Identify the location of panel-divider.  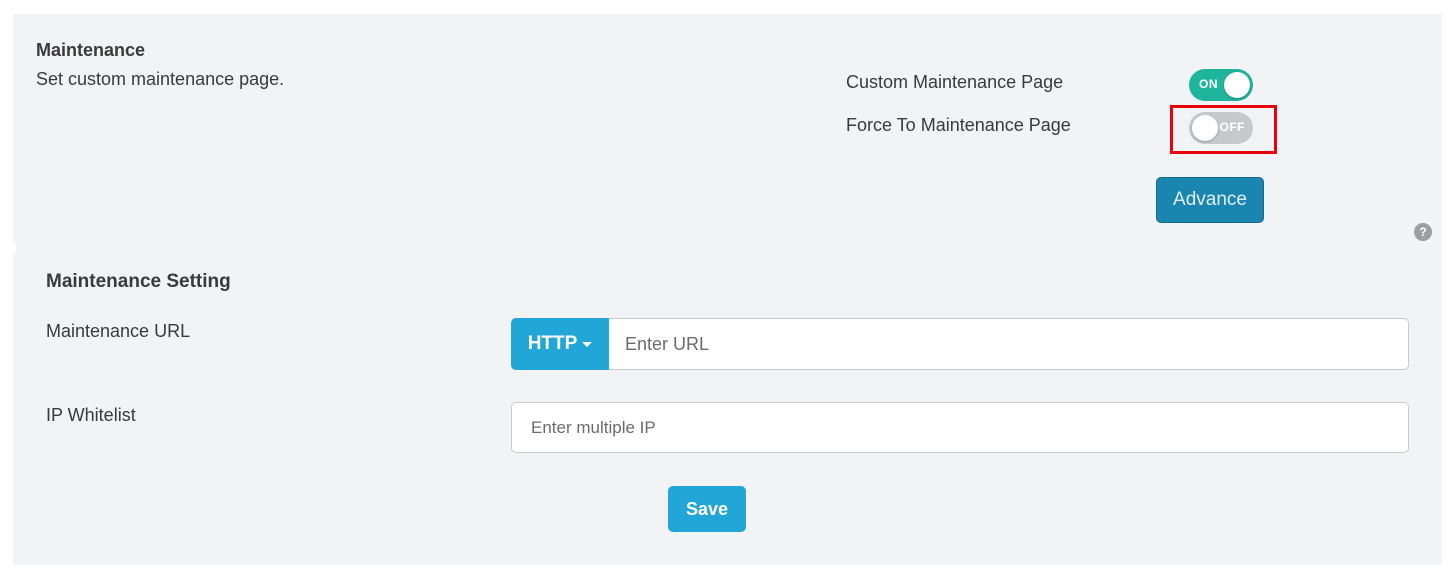
(13, 248).